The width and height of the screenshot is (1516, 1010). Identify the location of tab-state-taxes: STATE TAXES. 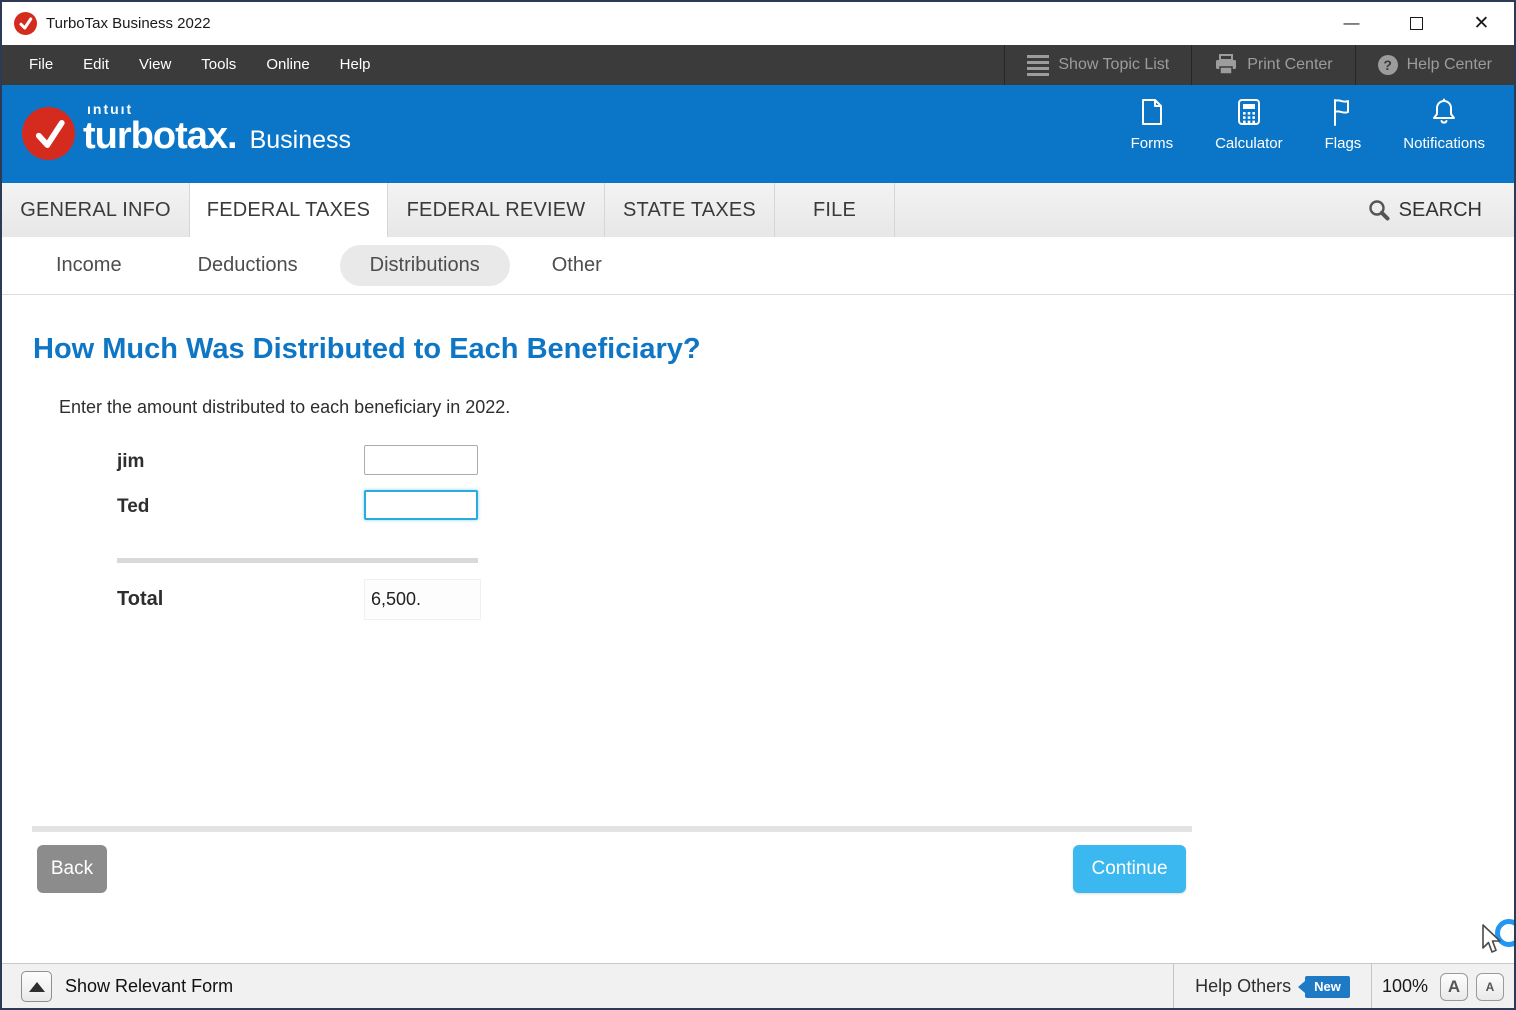
(690, 210).